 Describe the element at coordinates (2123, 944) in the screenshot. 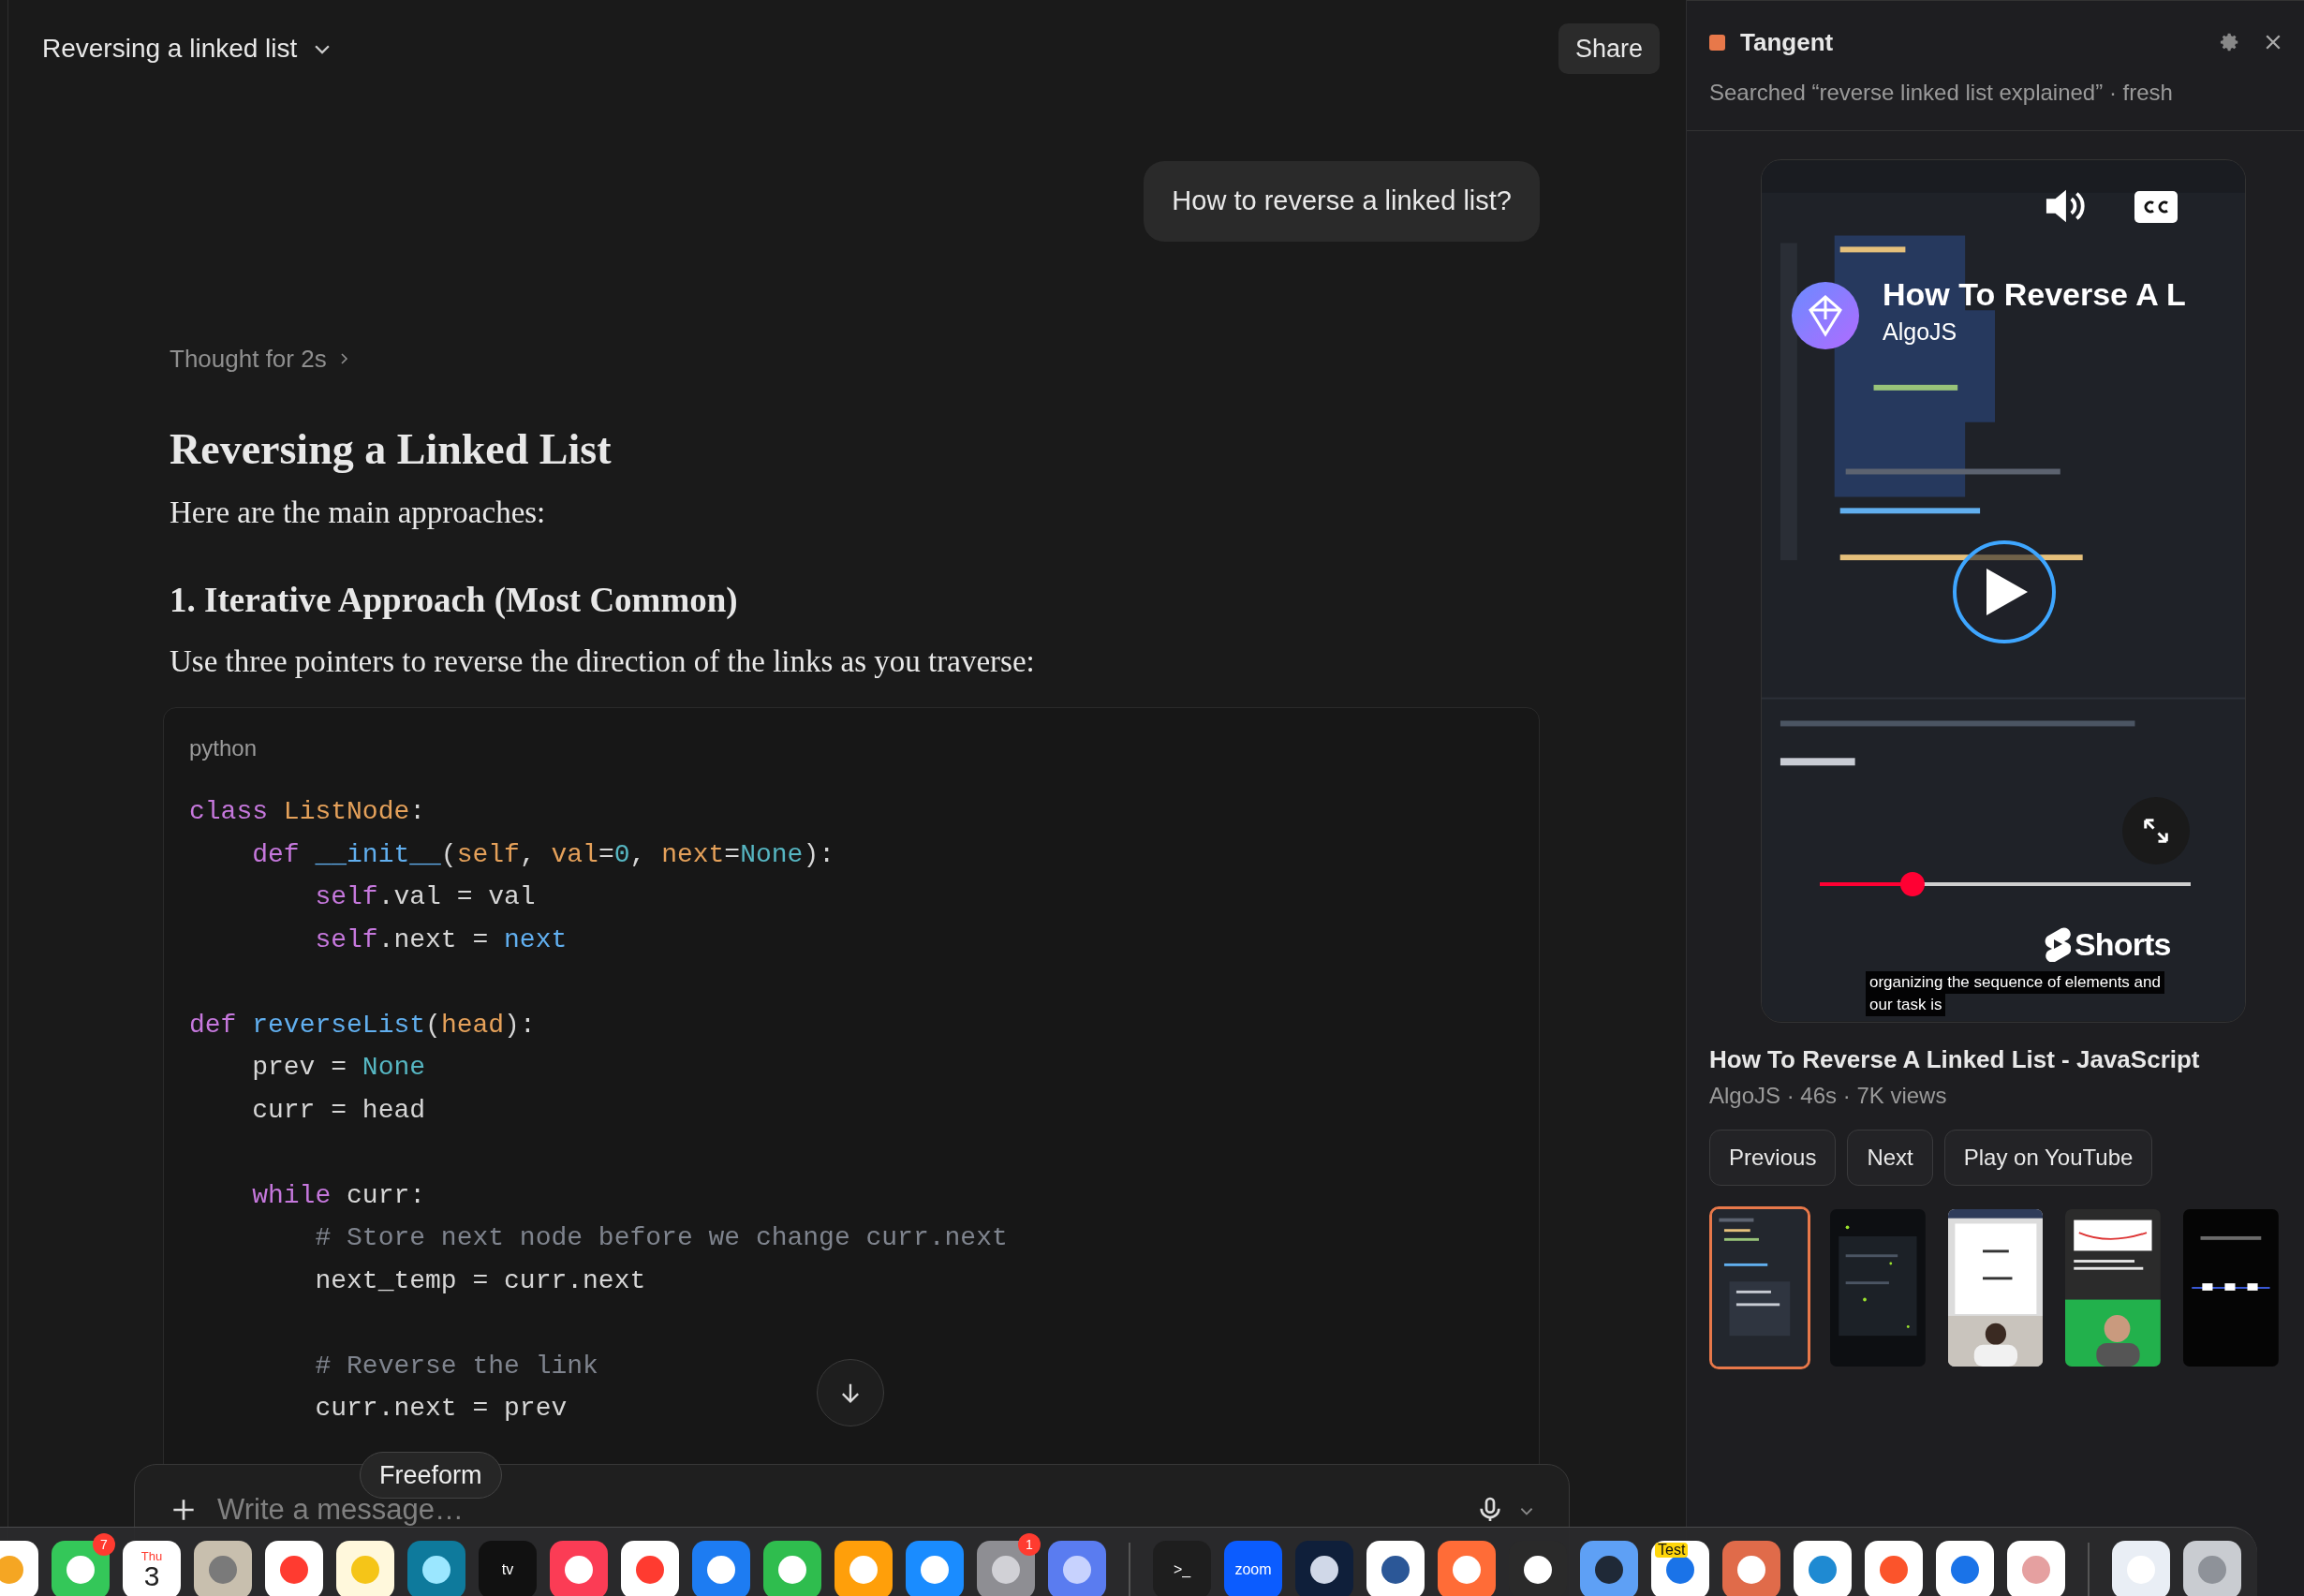

I see `shorts-label: Shorts` at that location.